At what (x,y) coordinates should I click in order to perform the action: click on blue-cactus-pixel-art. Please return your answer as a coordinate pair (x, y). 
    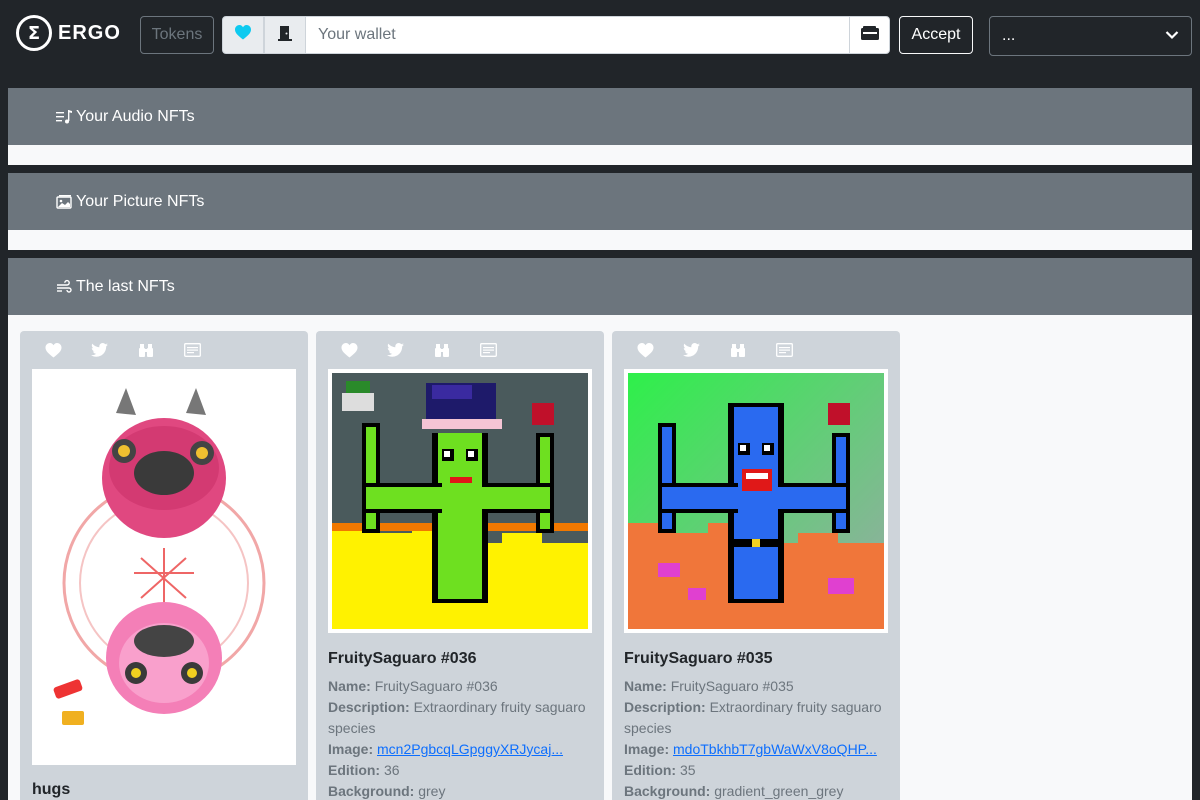
    Looking at the image, I should click on (756, 501).